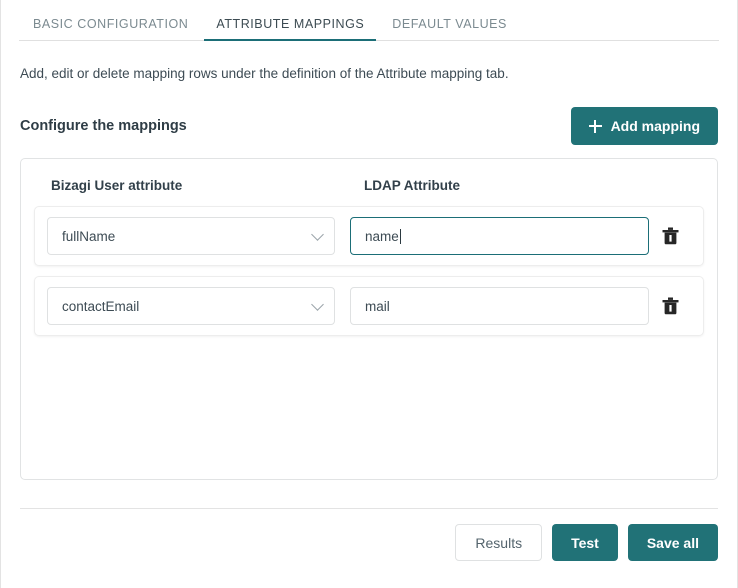 This screenshot has width=738, height=588. Describe the element at coordinates (369, 126) in the screenshot. I see `section-header: Configure the mappings Add mapping` at that location.